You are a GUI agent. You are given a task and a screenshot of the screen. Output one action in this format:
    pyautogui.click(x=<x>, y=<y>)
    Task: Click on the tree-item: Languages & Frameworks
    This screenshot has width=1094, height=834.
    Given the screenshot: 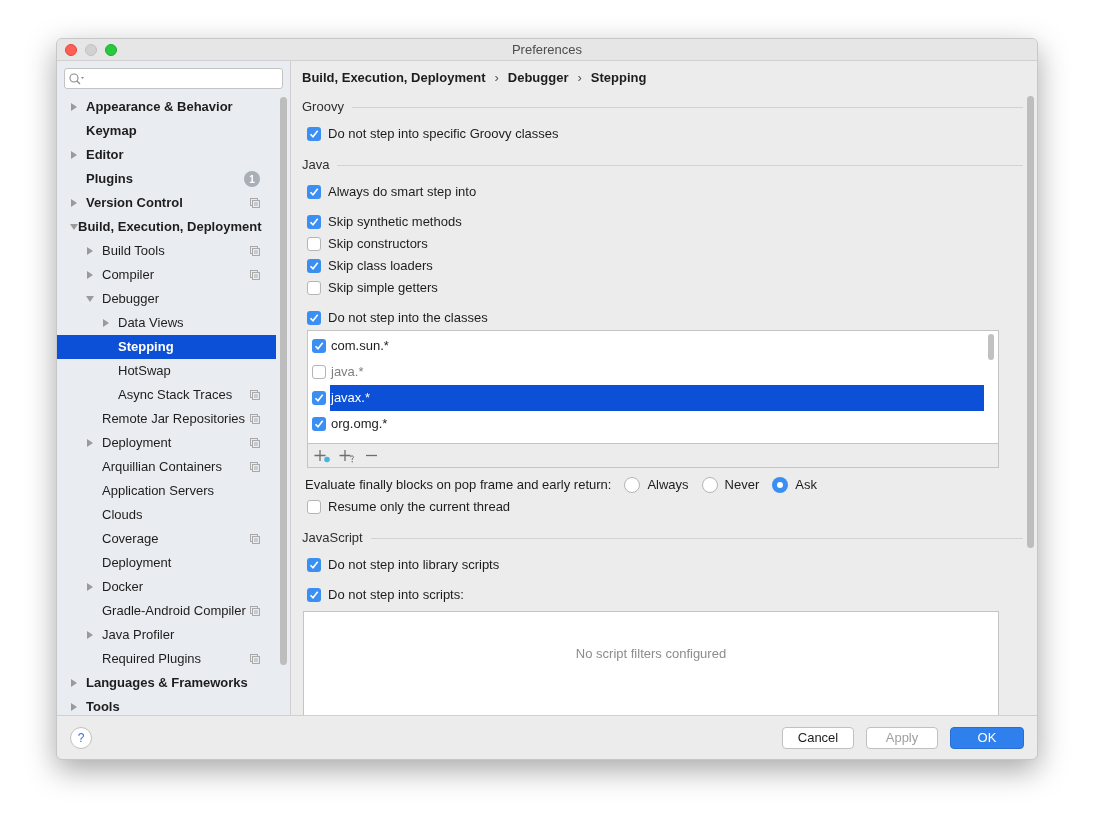 What is the action you would take?
    pyautogui.click(x=166, y=683)
    